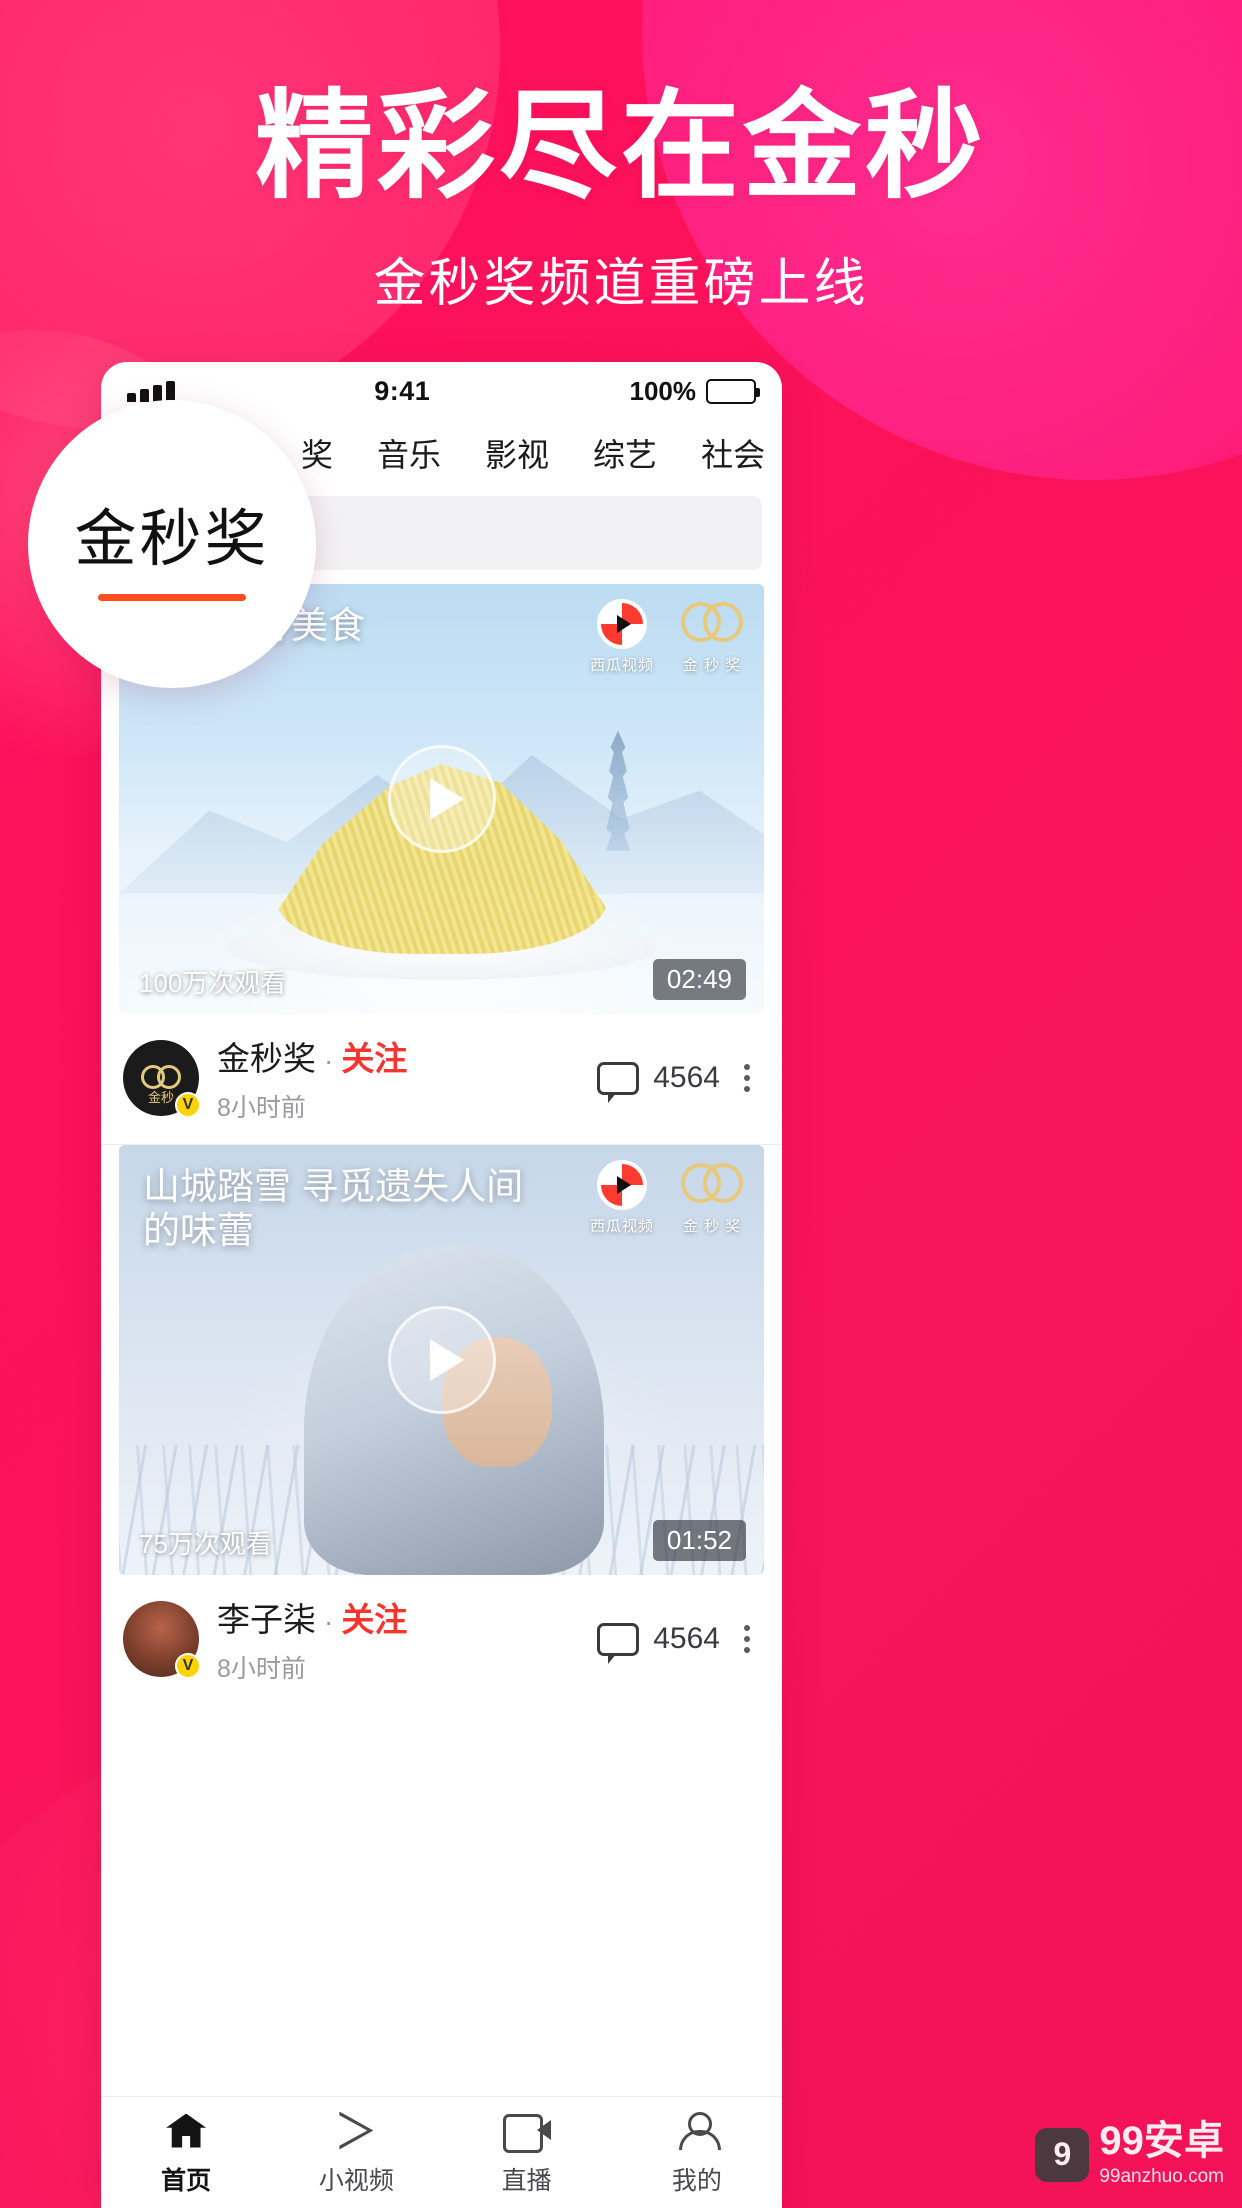  I want to click on category-tab-jiang: 奖, so click(317, 453).